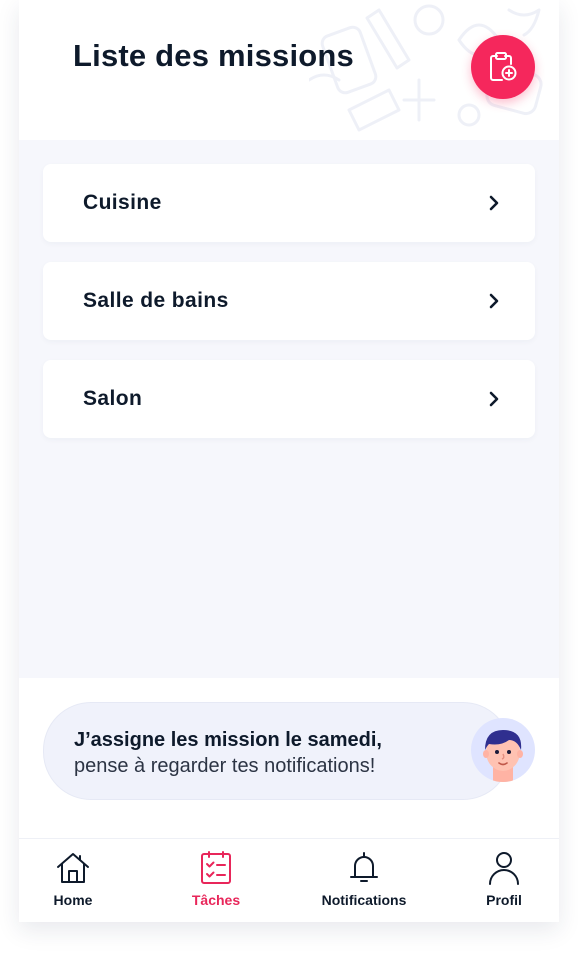 The width and height of the screenshot is (578, 963). I want to click on nav-label: Notifications, so click(364, 900).